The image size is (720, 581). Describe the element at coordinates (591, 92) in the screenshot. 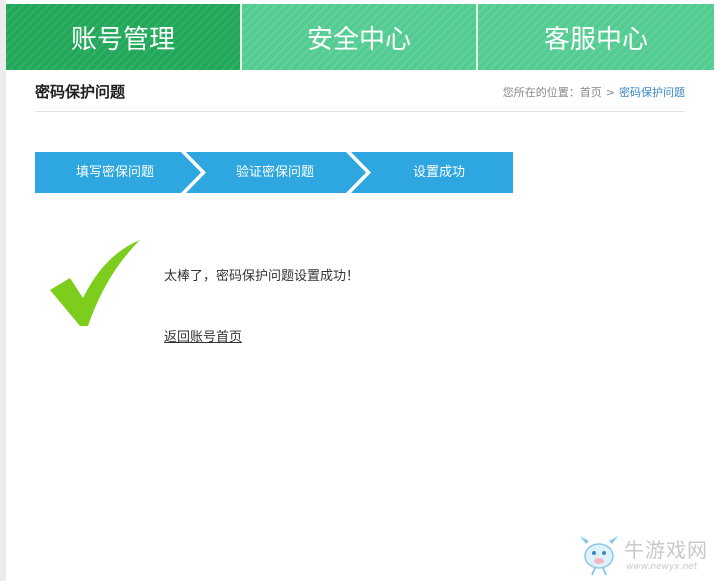

I see `breadcrumb-home-link: 首页` at that location.